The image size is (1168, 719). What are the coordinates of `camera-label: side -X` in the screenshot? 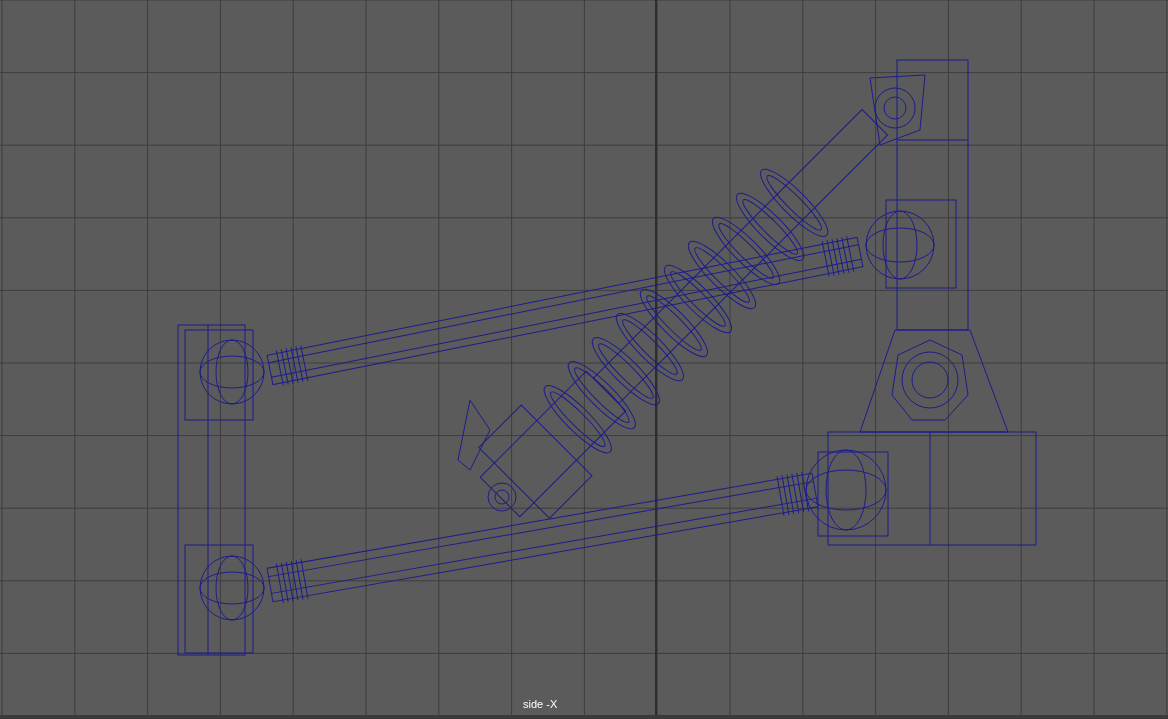 It's located at (540, 704).